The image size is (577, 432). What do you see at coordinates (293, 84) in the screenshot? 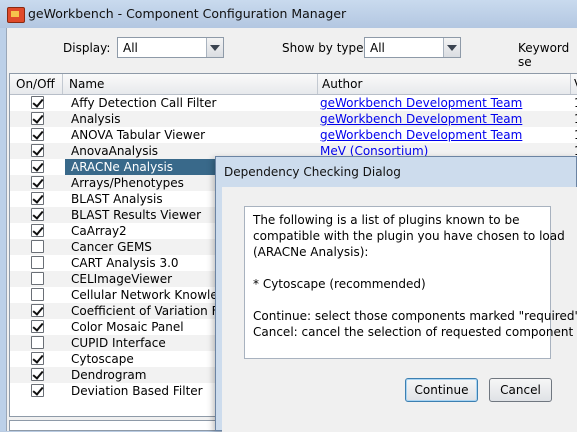
I see `table-header: On/Off Name Author V` at bounding box center [293, 84].